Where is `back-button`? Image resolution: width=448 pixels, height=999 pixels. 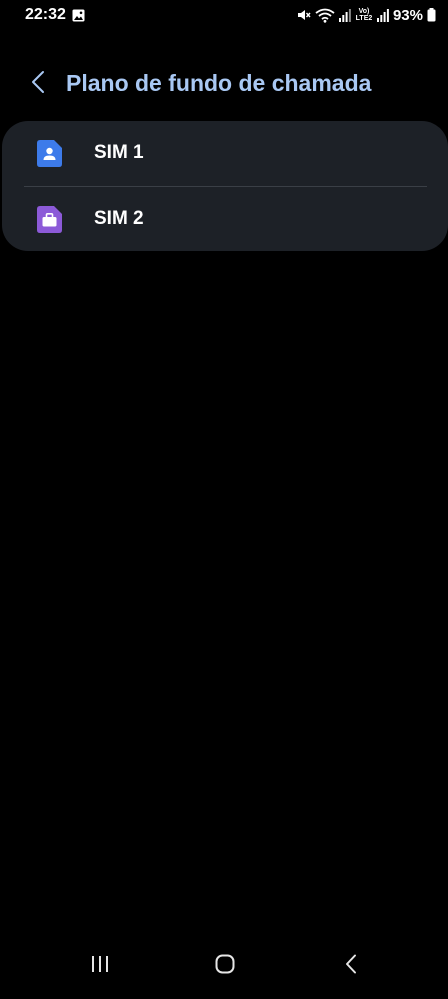 back-button is located at coordinates (38, 84).